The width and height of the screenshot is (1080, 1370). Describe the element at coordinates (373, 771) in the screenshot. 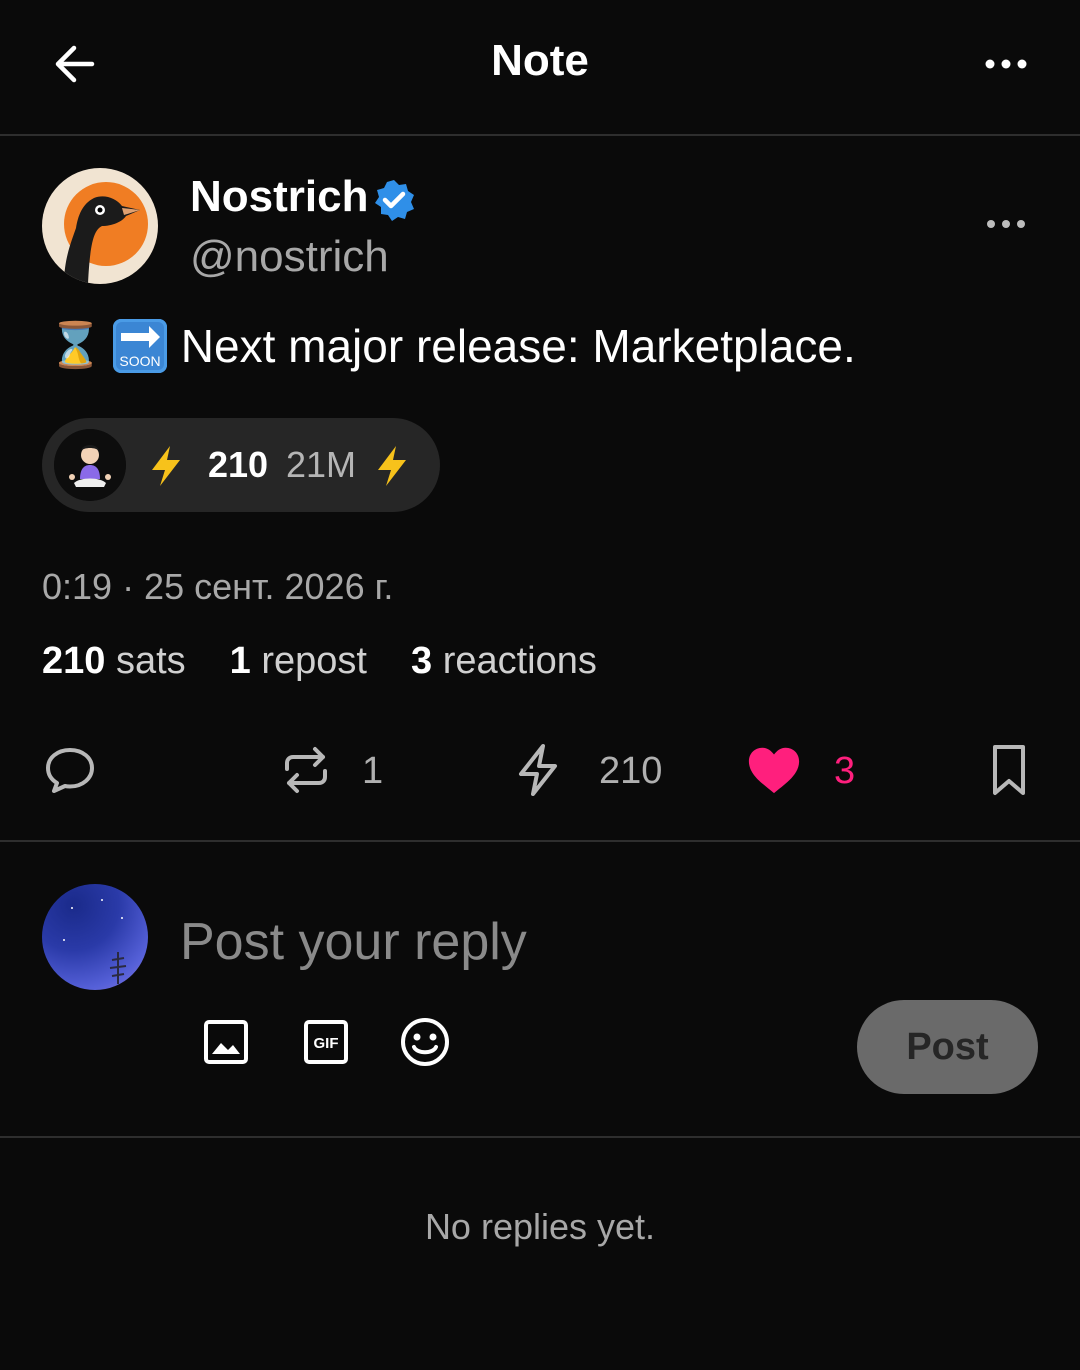

I see `repost-count: 1` at that location.